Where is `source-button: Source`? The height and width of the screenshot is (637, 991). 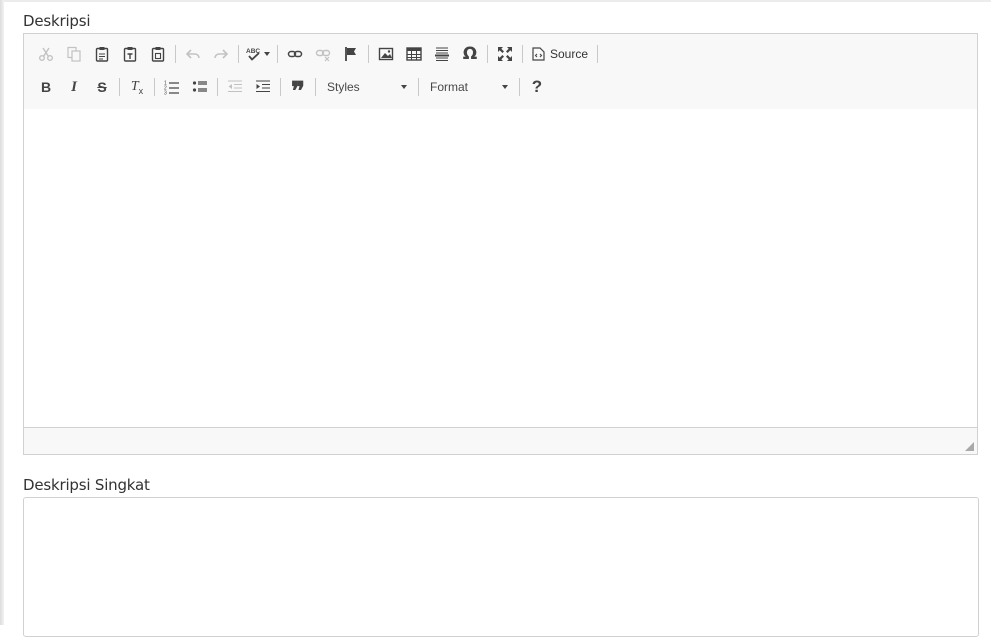 source-button: Source is located at coordinates (560, 54).